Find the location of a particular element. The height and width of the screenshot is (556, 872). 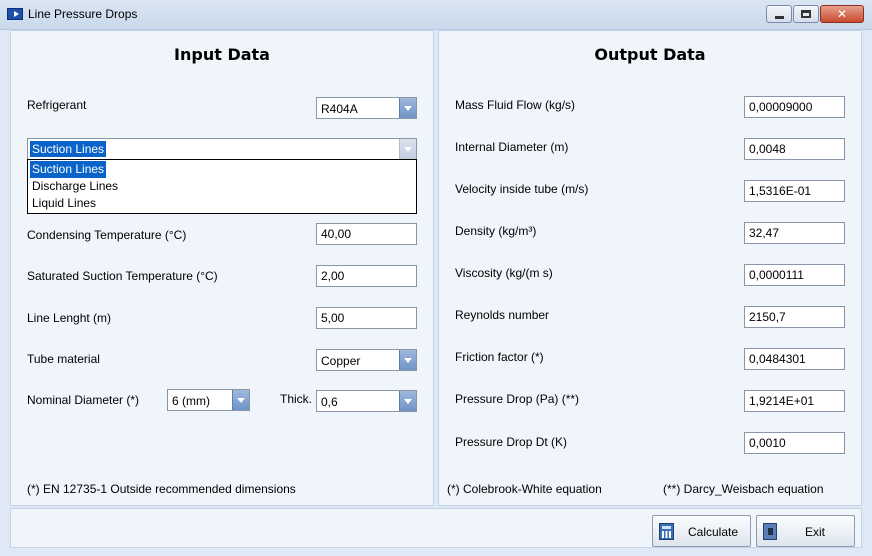

output-value-pressure-drop: 1,9214E+01 is located at coordinates (794, 401).